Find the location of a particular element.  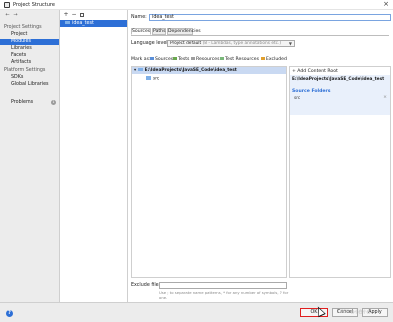

sidebar-item-facets: Facets is located at coordinates (31, 56).